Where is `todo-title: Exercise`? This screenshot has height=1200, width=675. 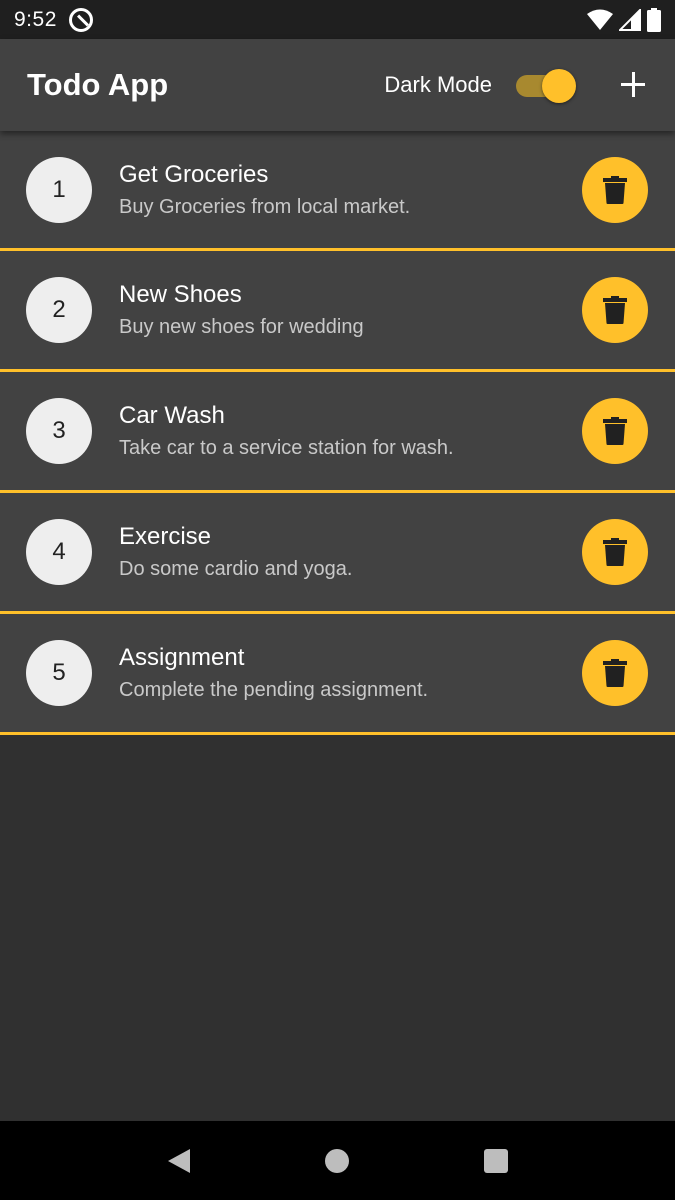
todo-title: Exercise is located at coordinates (165, 536).